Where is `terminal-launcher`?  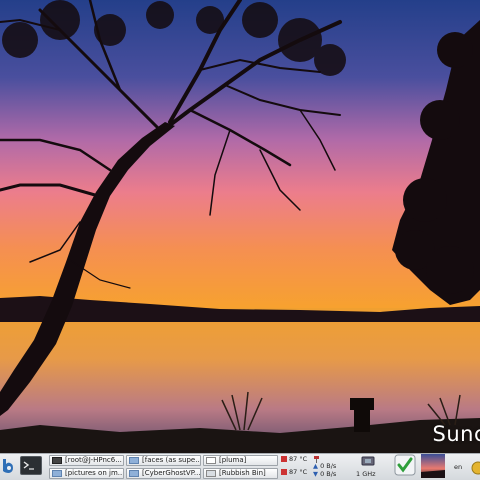 terminal-launcher is located at coordinates (31, 467).